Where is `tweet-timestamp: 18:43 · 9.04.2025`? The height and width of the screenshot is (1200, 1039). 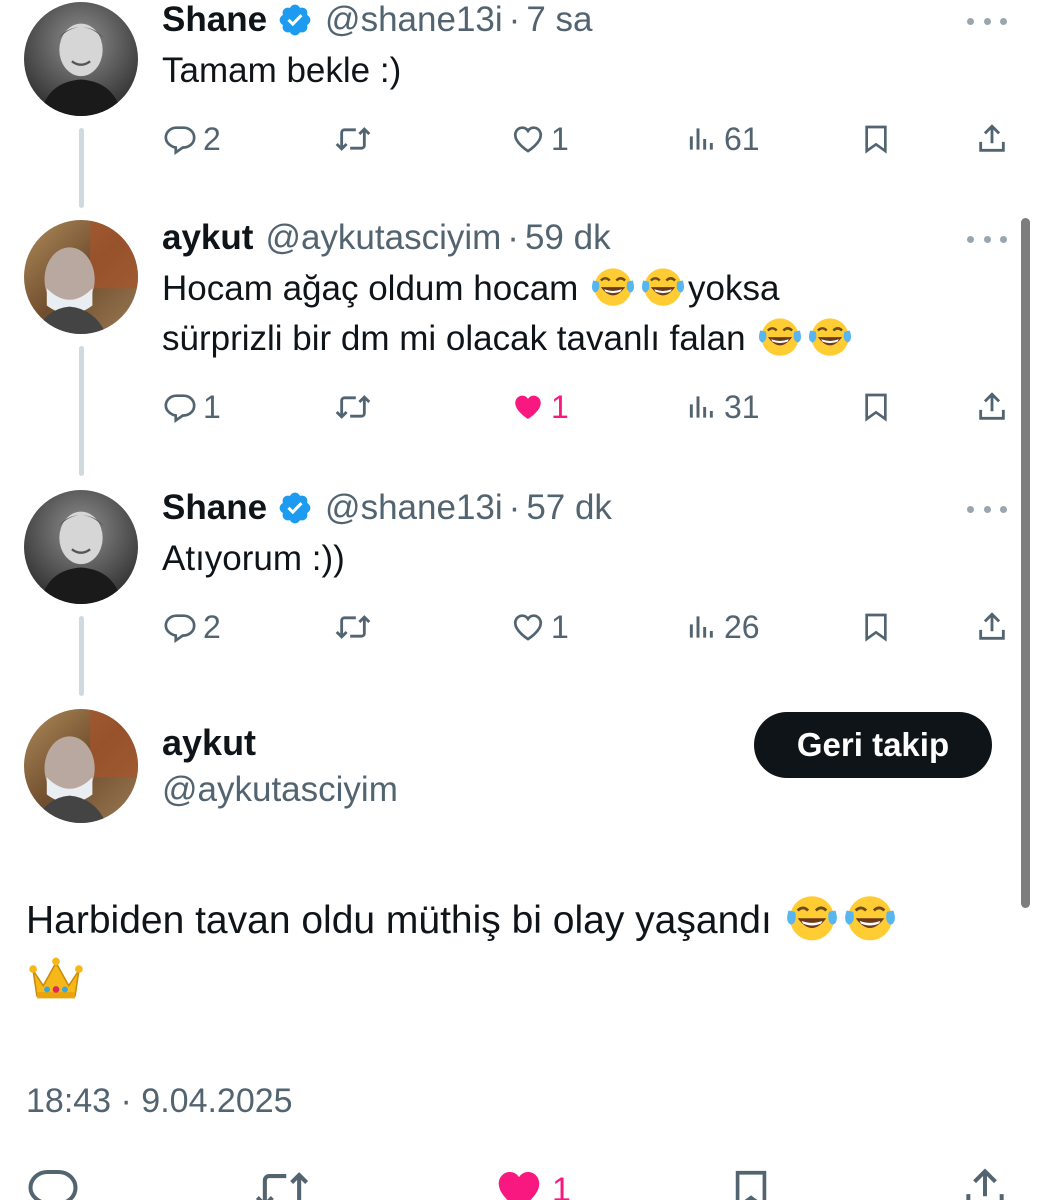
tweet-timestamp: 18:43 · 9.04.2025 is located at coordinates (159, 1101).